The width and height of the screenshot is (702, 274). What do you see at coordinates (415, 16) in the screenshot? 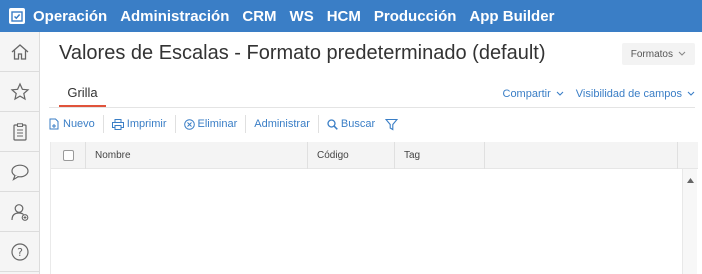
I see `nav-item-produccion: Producción` at bounding box center [415, 16].